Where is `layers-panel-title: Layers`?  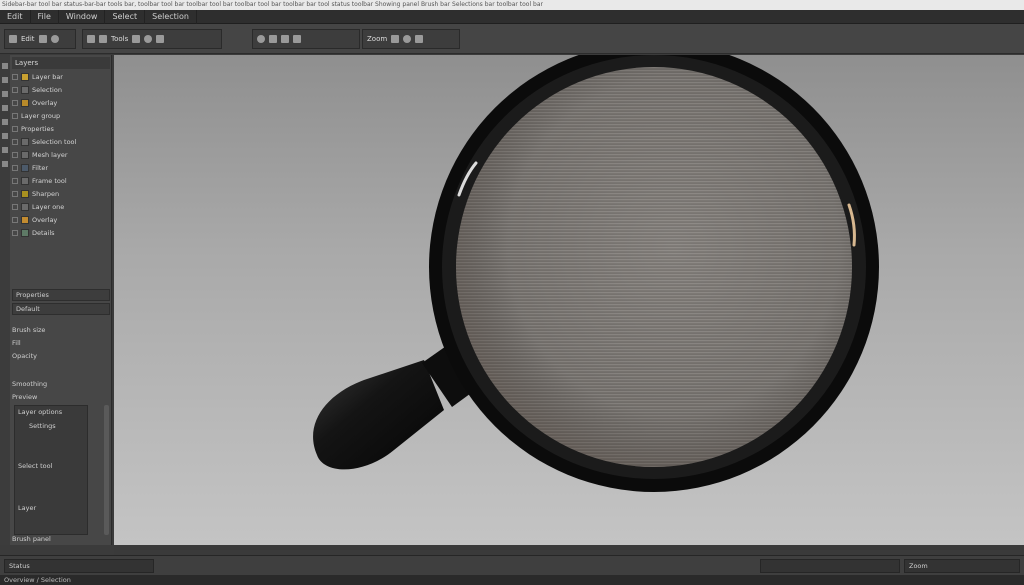
layers-panel-title: Layers is located at coordinates (61, 63).